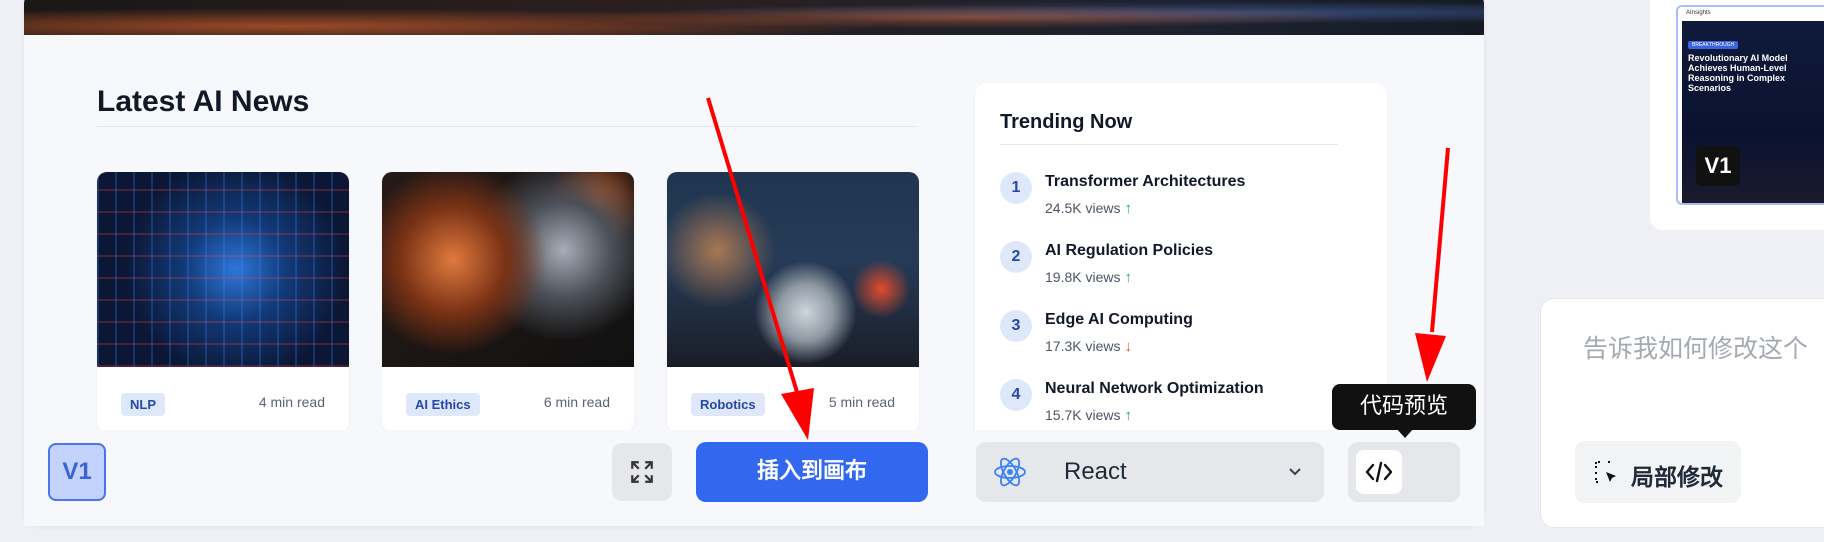 The width and height of the screenshot is (1824, 542). I want to click on category-tag: Robotics, so click(728, 404).